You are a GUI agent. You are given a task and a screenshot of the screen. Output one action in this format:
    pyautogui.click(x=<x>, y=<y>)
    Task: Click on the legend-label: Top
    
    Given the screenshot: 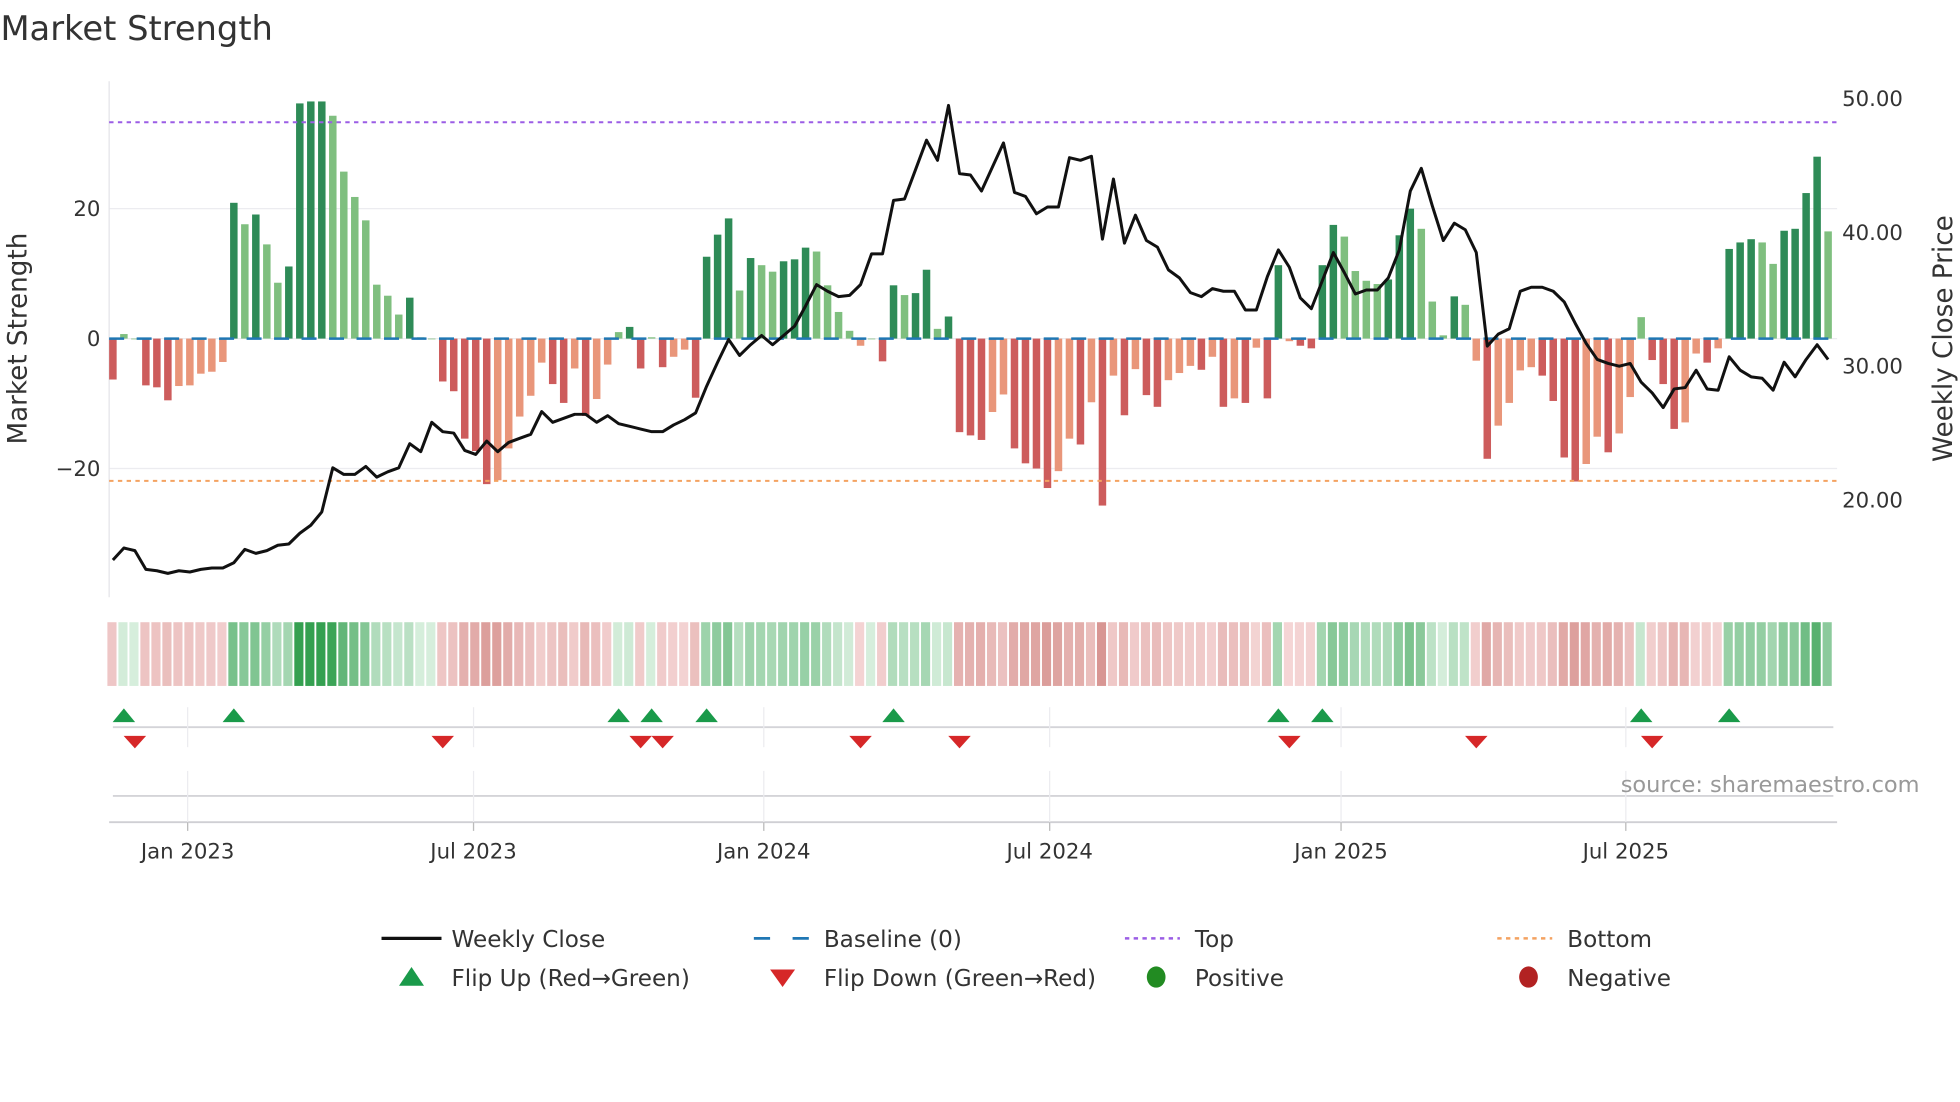 What is the action you would take?
    pyautogui.click(x=1214, y=940)
    